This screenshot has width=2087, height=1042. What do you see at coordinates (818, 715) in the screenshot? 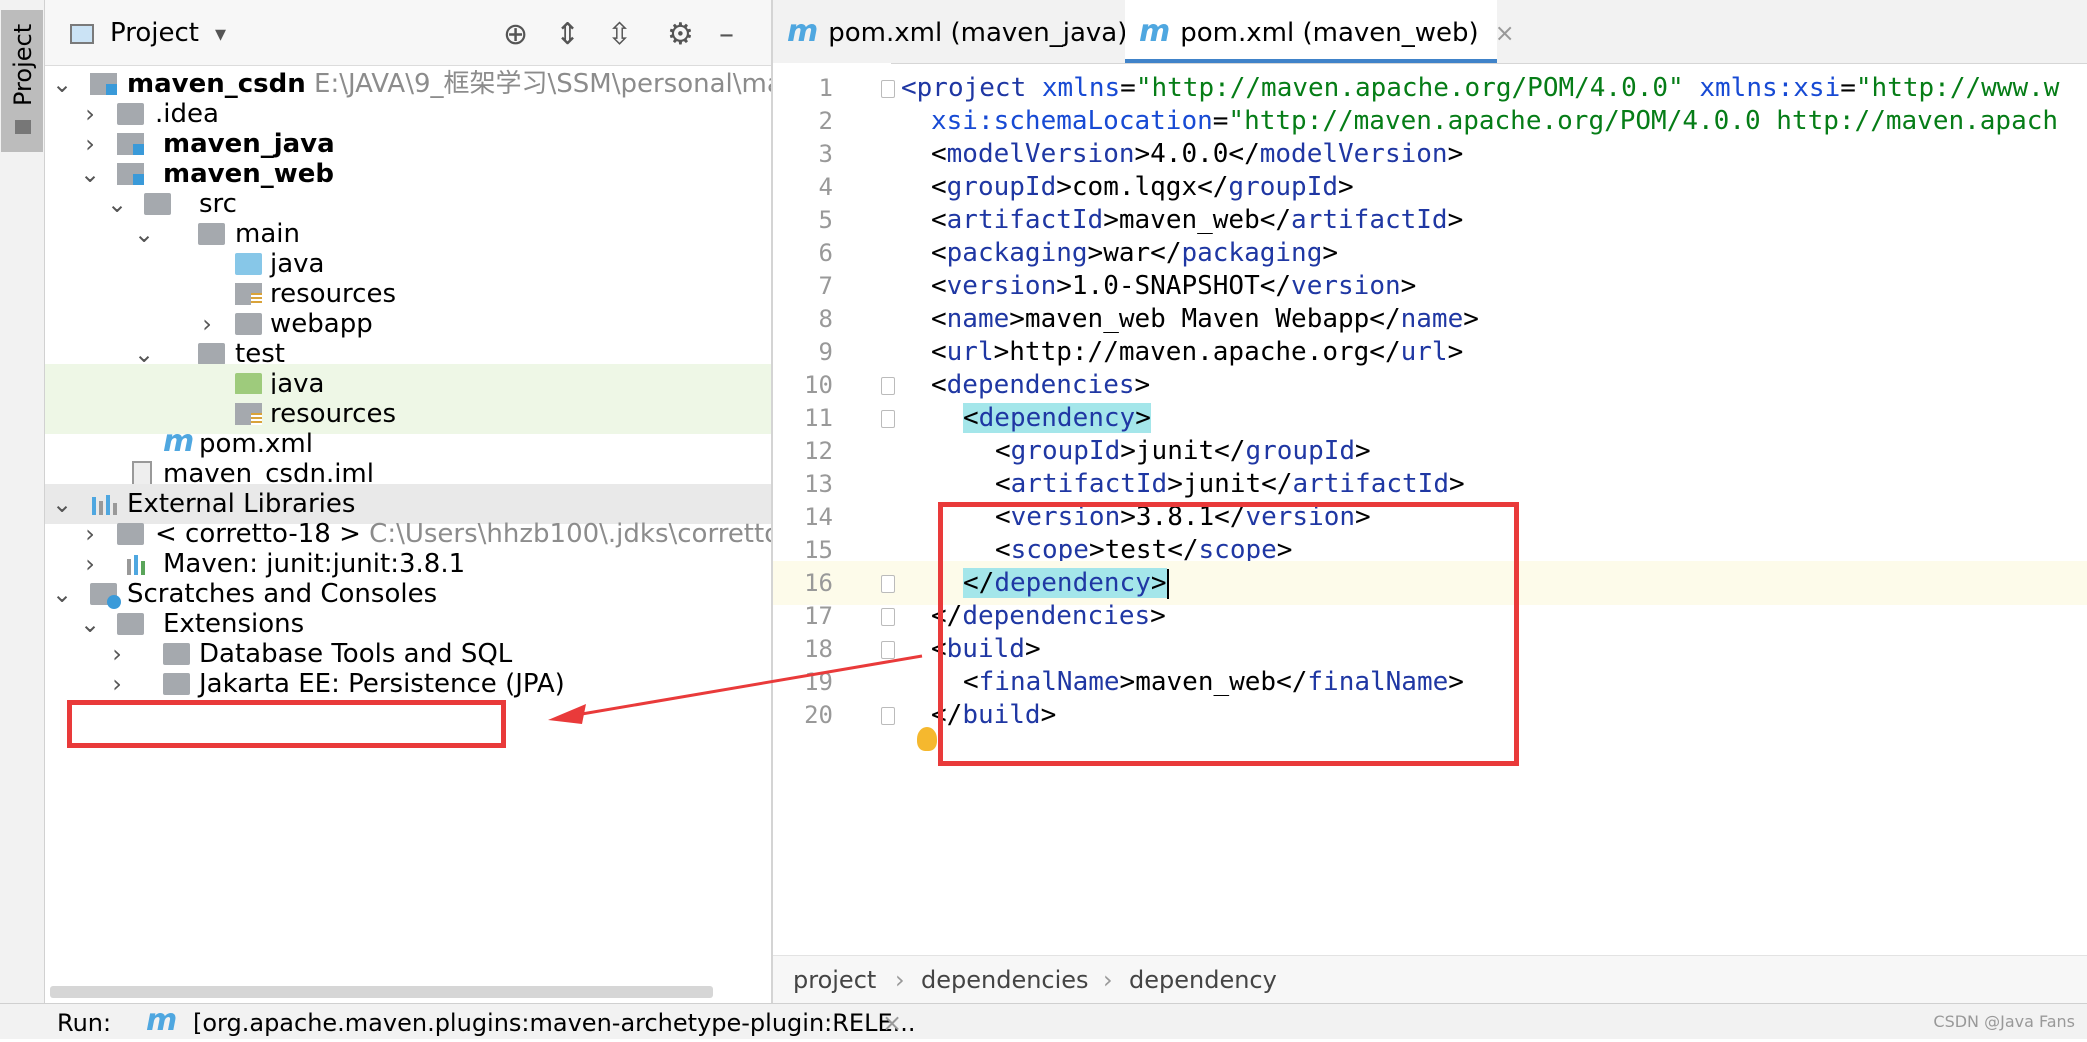
I see `line-number: 20` at bounding box center [818, 715].